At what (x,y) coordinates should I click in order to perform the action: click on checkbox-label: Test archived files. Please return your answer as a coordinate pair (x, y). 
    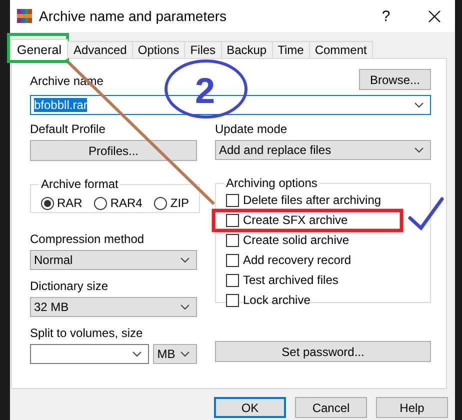
    Looking at the image, I should click on (290, 280).